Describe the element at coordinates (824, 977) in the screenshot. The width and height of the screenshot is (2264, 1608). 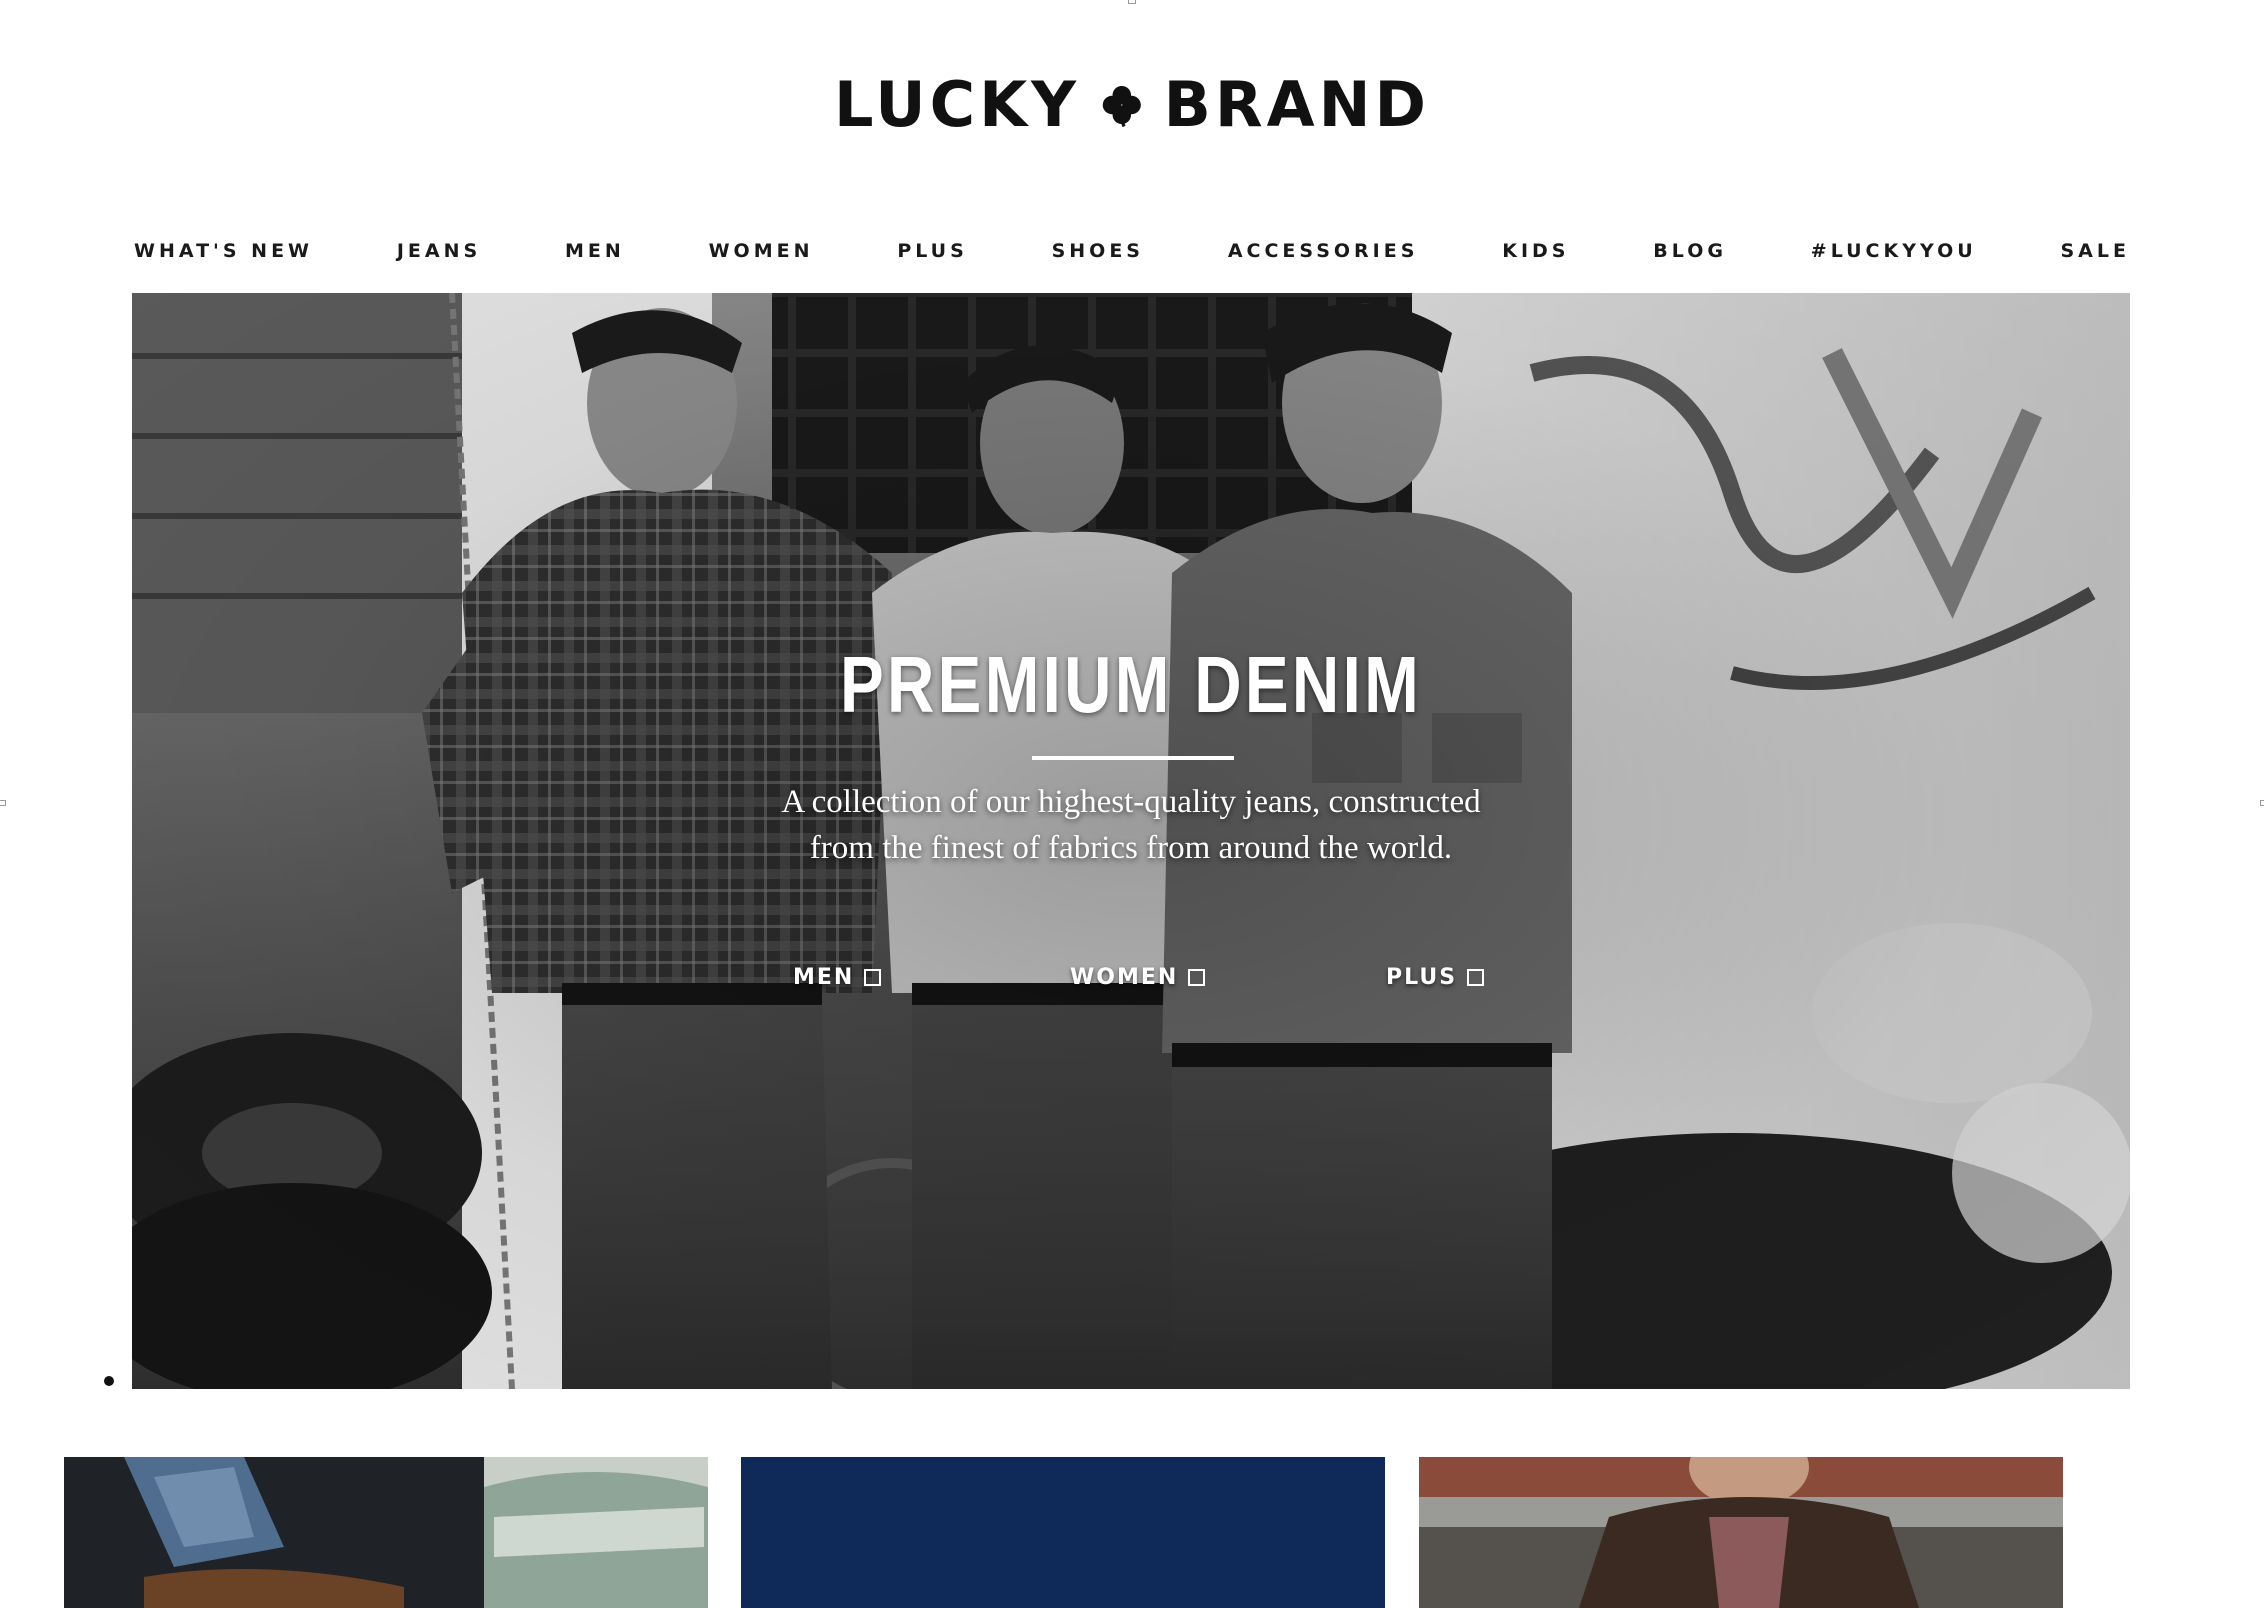
I see `hero-link-men-label: MEN` at that location.